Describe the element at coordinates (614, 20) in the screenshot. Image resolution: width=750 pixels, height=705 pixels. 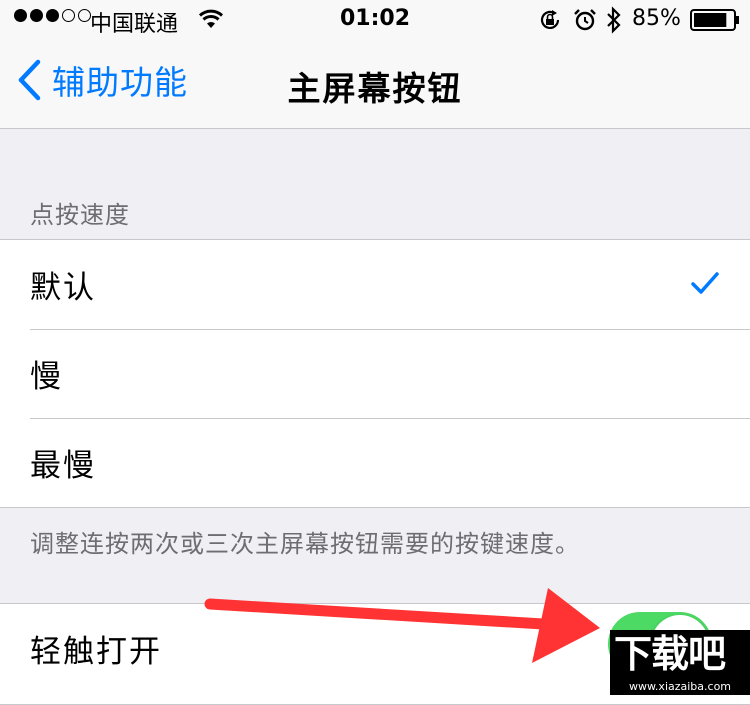
I see `bluetooth-icon` at that location.